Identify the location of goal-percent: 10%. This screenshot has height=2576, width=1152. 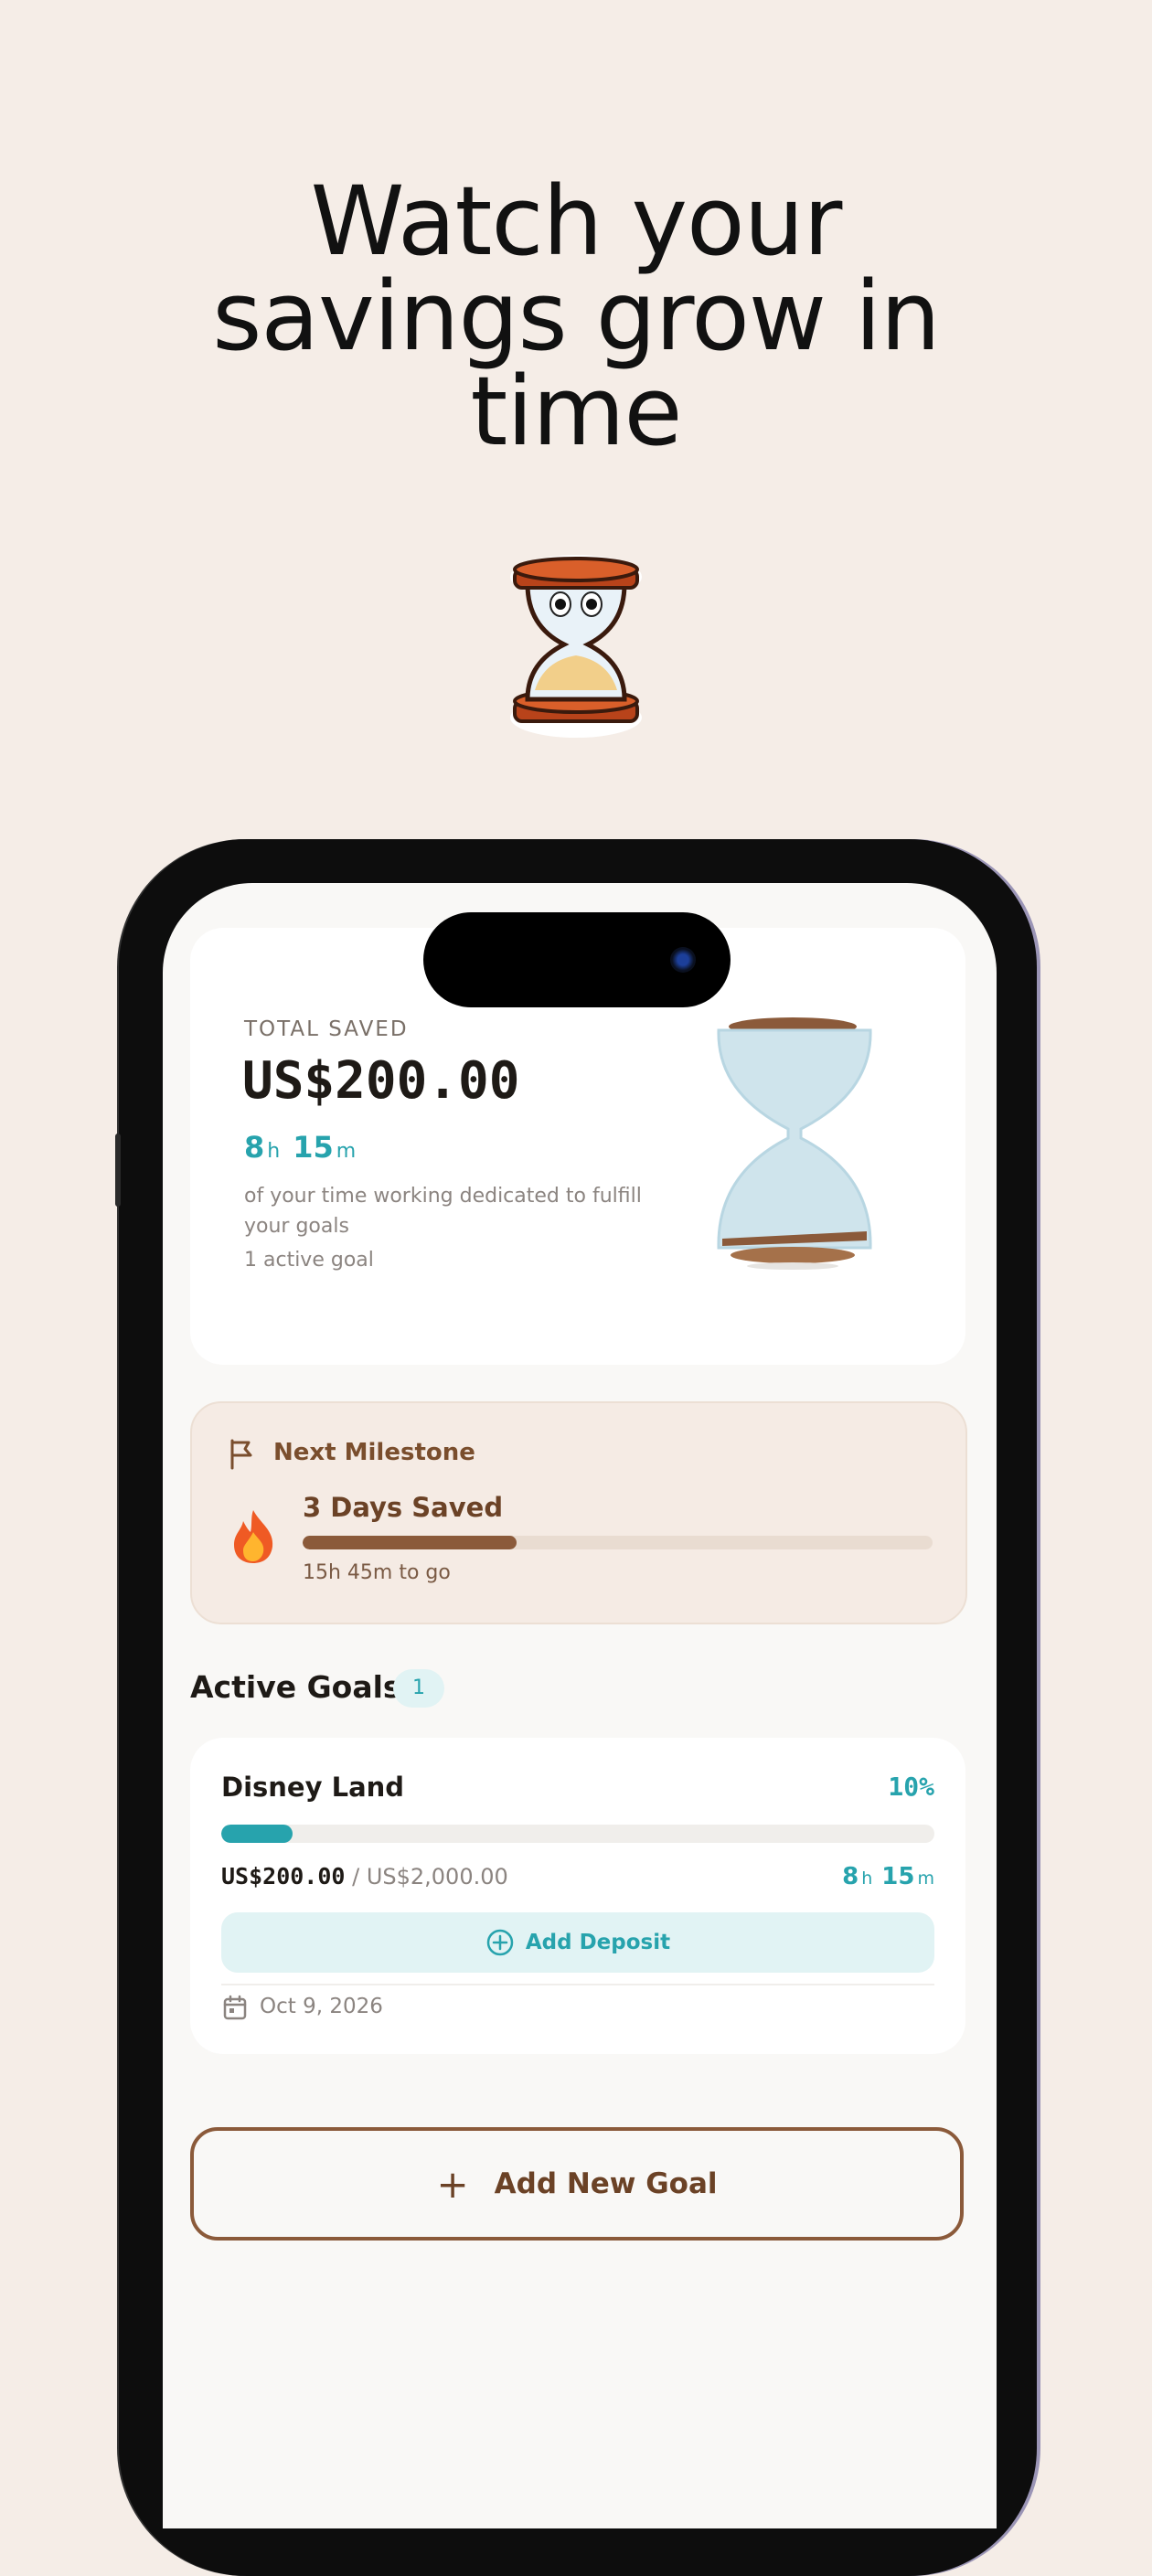
(911, 1787).